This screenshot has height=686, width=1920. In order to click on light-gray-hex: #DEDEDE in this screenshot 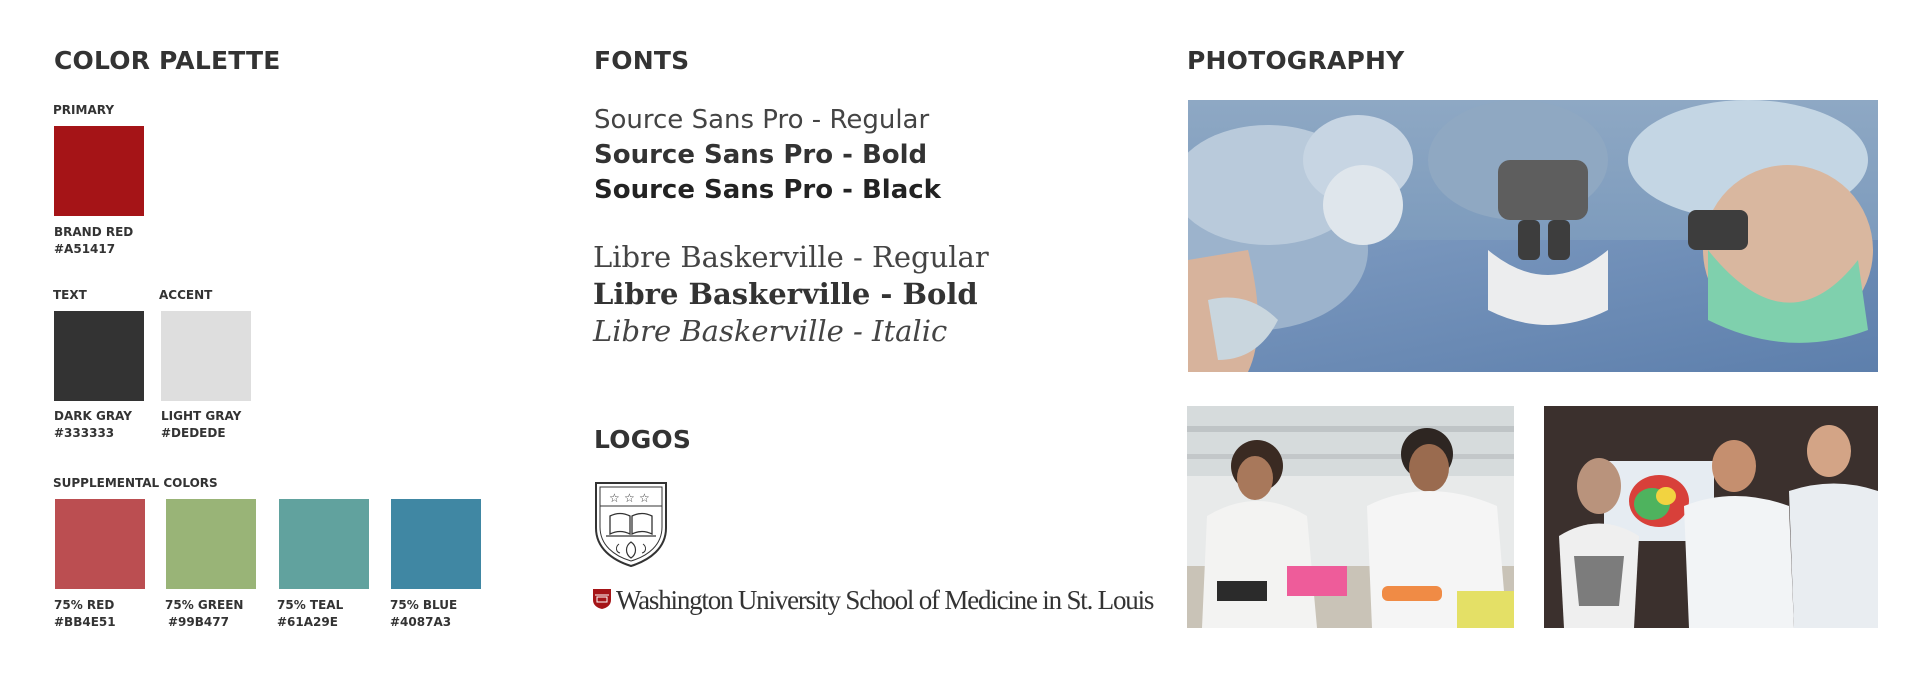, I will do `click(193, 433)`.